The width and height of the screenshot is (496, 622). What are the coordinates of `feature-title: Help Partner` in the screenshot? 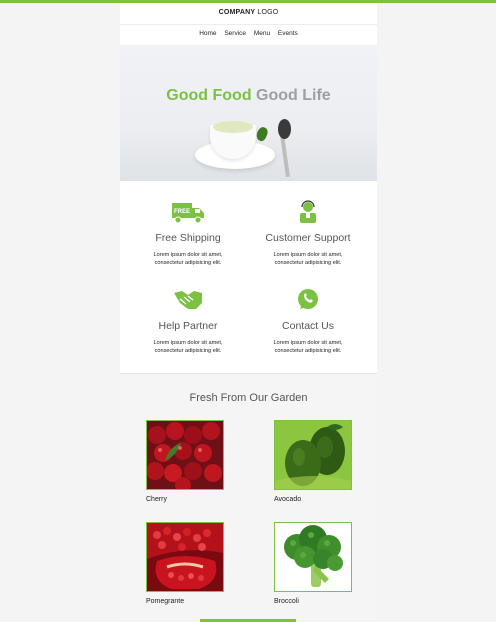 It's located at (188, 326).